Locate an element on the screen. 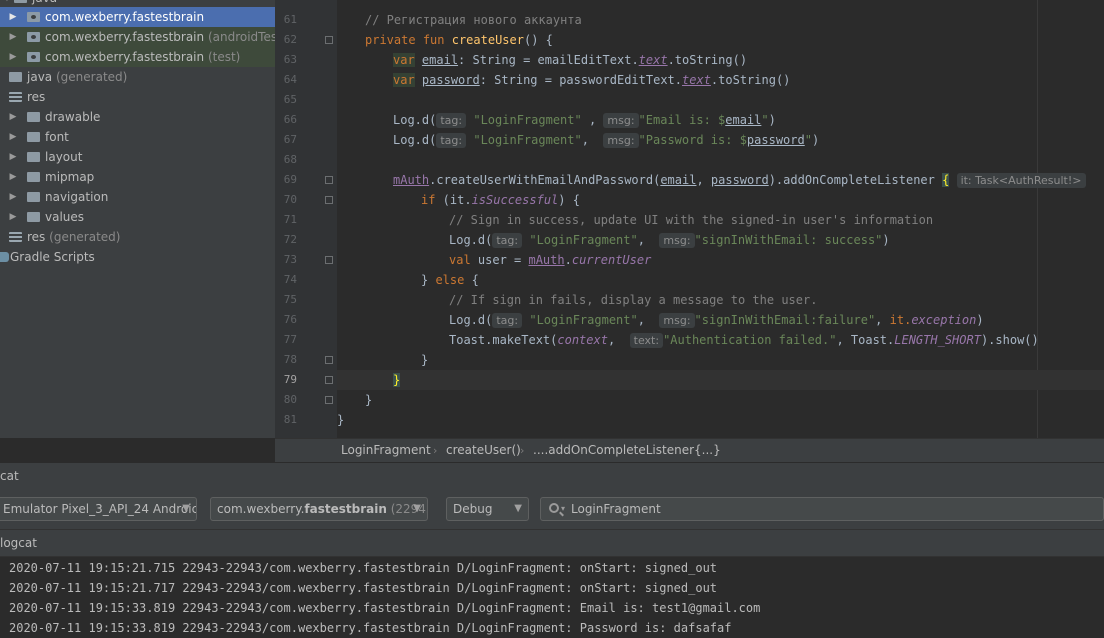 The image size is (1104, 638). tree-item-label: java is located at coordinates (40, 77).